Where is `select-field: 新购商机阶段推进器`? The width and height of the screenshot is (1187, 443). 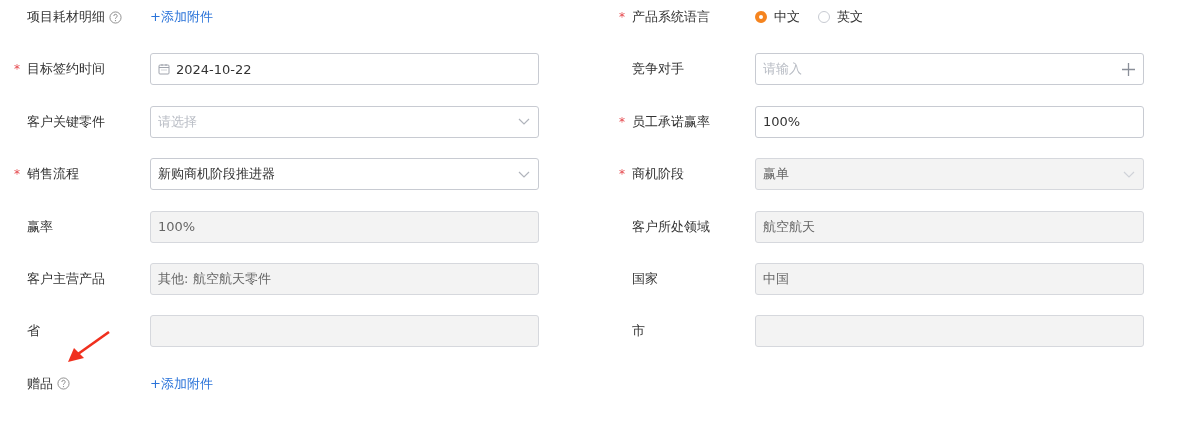
select-field: 新购商机阶段推进器 is located at coordinates (344, 174).